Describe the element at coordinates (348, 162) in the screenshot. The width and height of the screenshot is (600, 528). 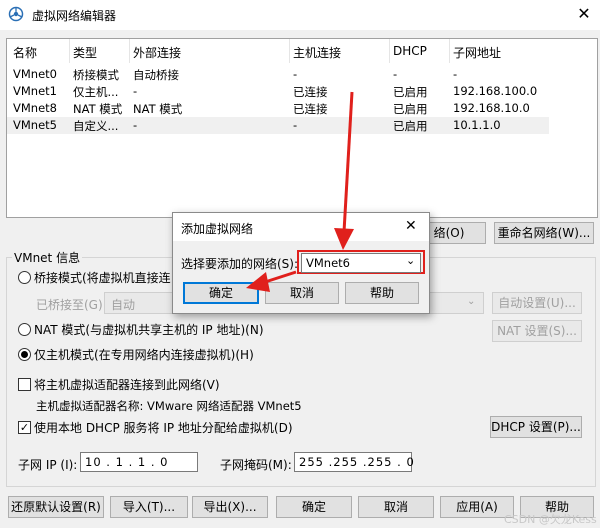
I see `down-arrow-line` at that location.